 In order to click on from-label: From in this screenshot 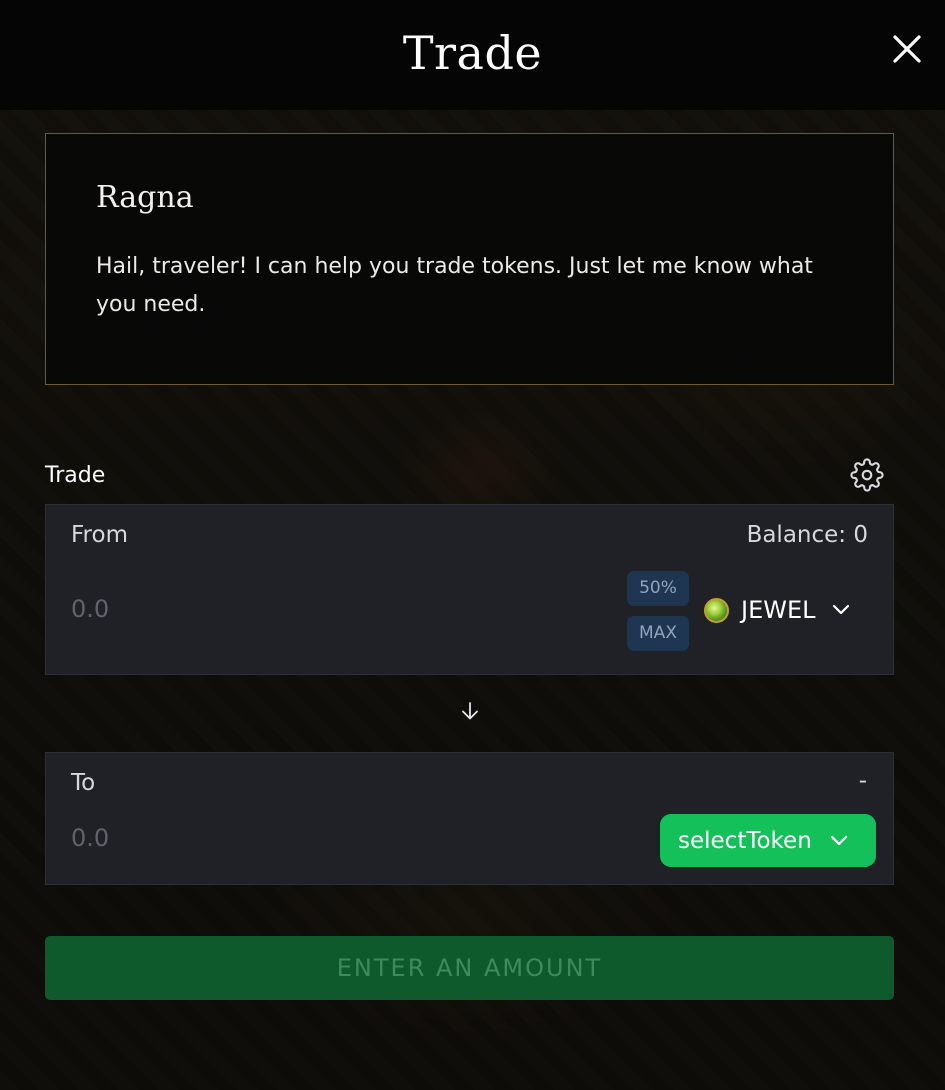, I will do `click(99, 535)`.